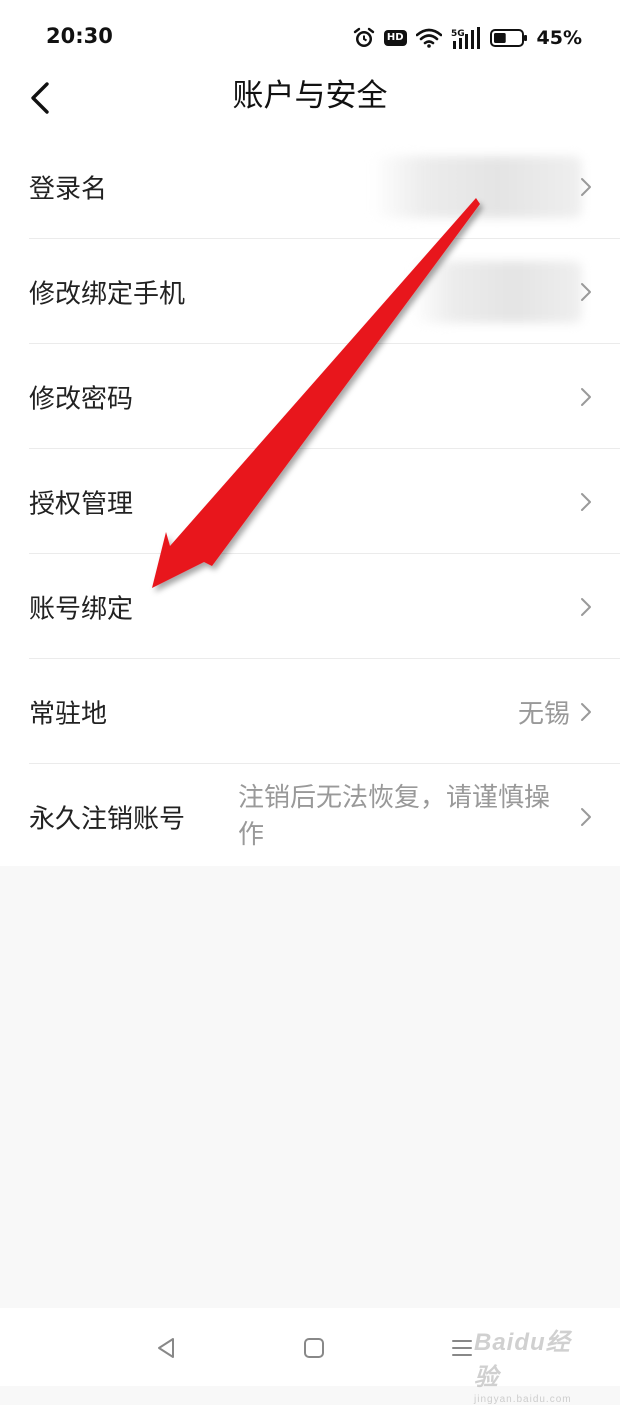  Describe the element at coordinates (310, 186) in the screenshot. I see `row-login-name: 登录名` at that location.